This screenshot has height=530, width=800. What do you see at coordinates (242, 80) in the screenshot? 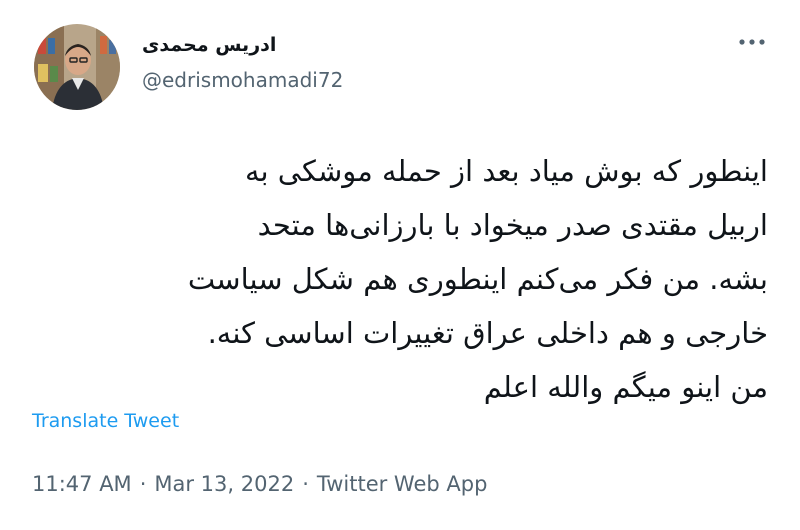
I see `author-handle: @edrismohamadi72` at bounding box center [242, 80].